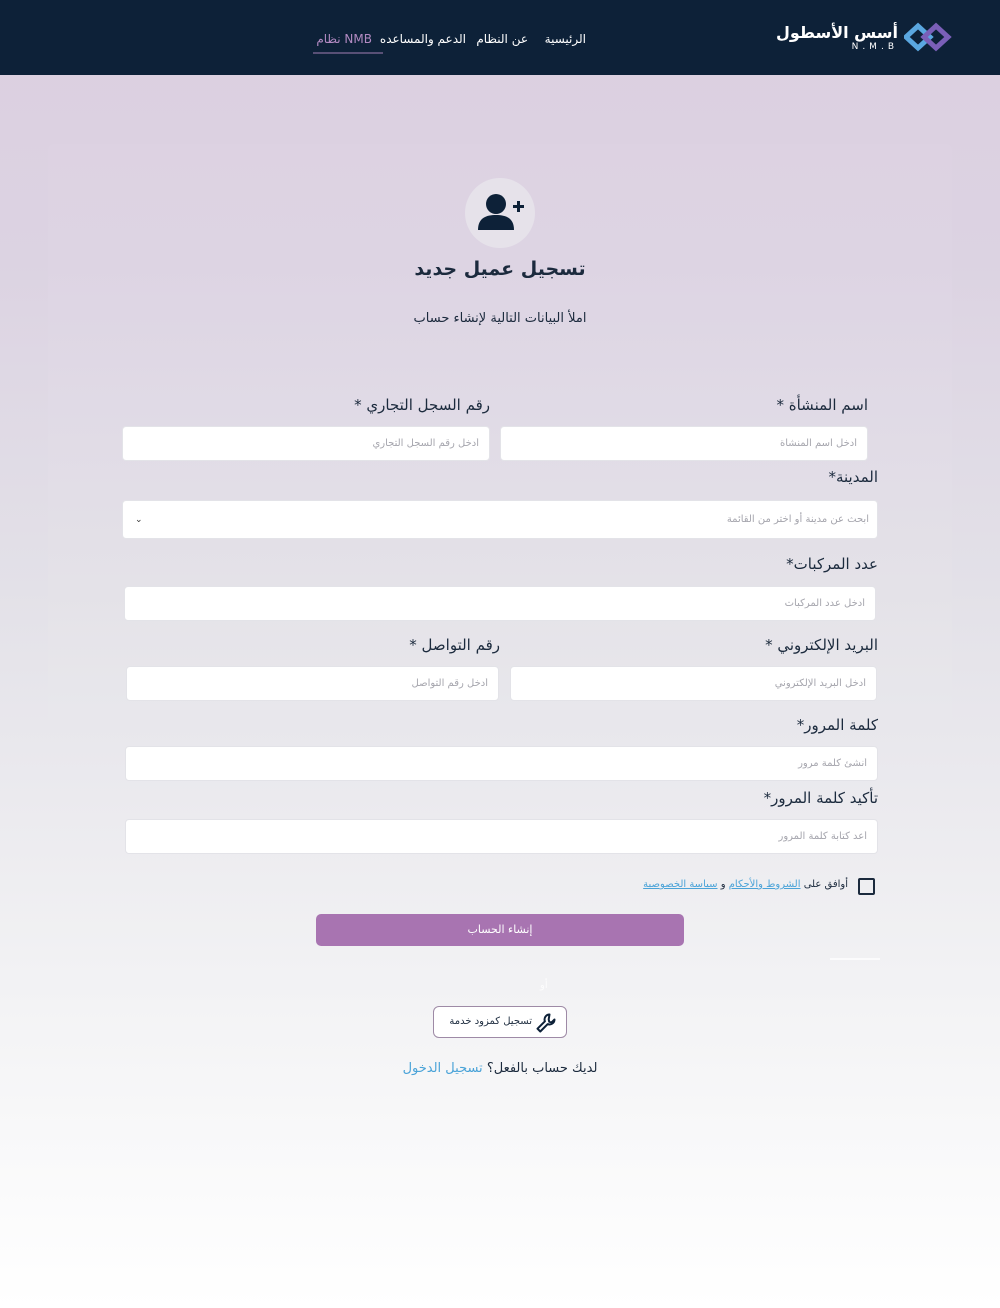  Describe the element at coordinates (820, 798) in the screenshot. I see `confirm-password-label: تأكيد كلمة المرور*` at that location.